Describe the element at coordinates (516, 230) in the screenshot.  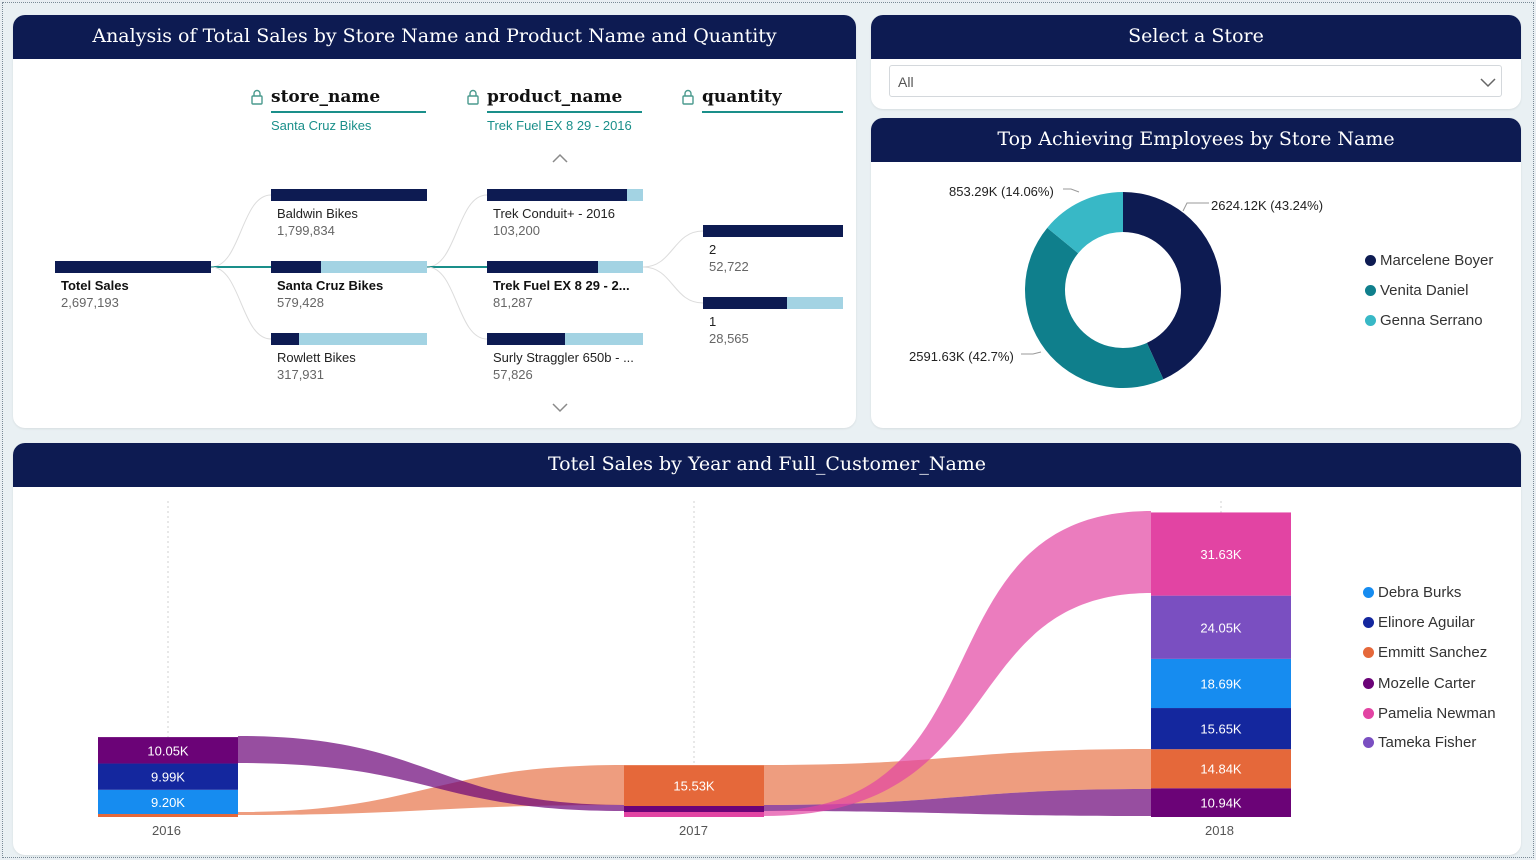
I see `product-value-trek-conduit: 103,200` at that location.